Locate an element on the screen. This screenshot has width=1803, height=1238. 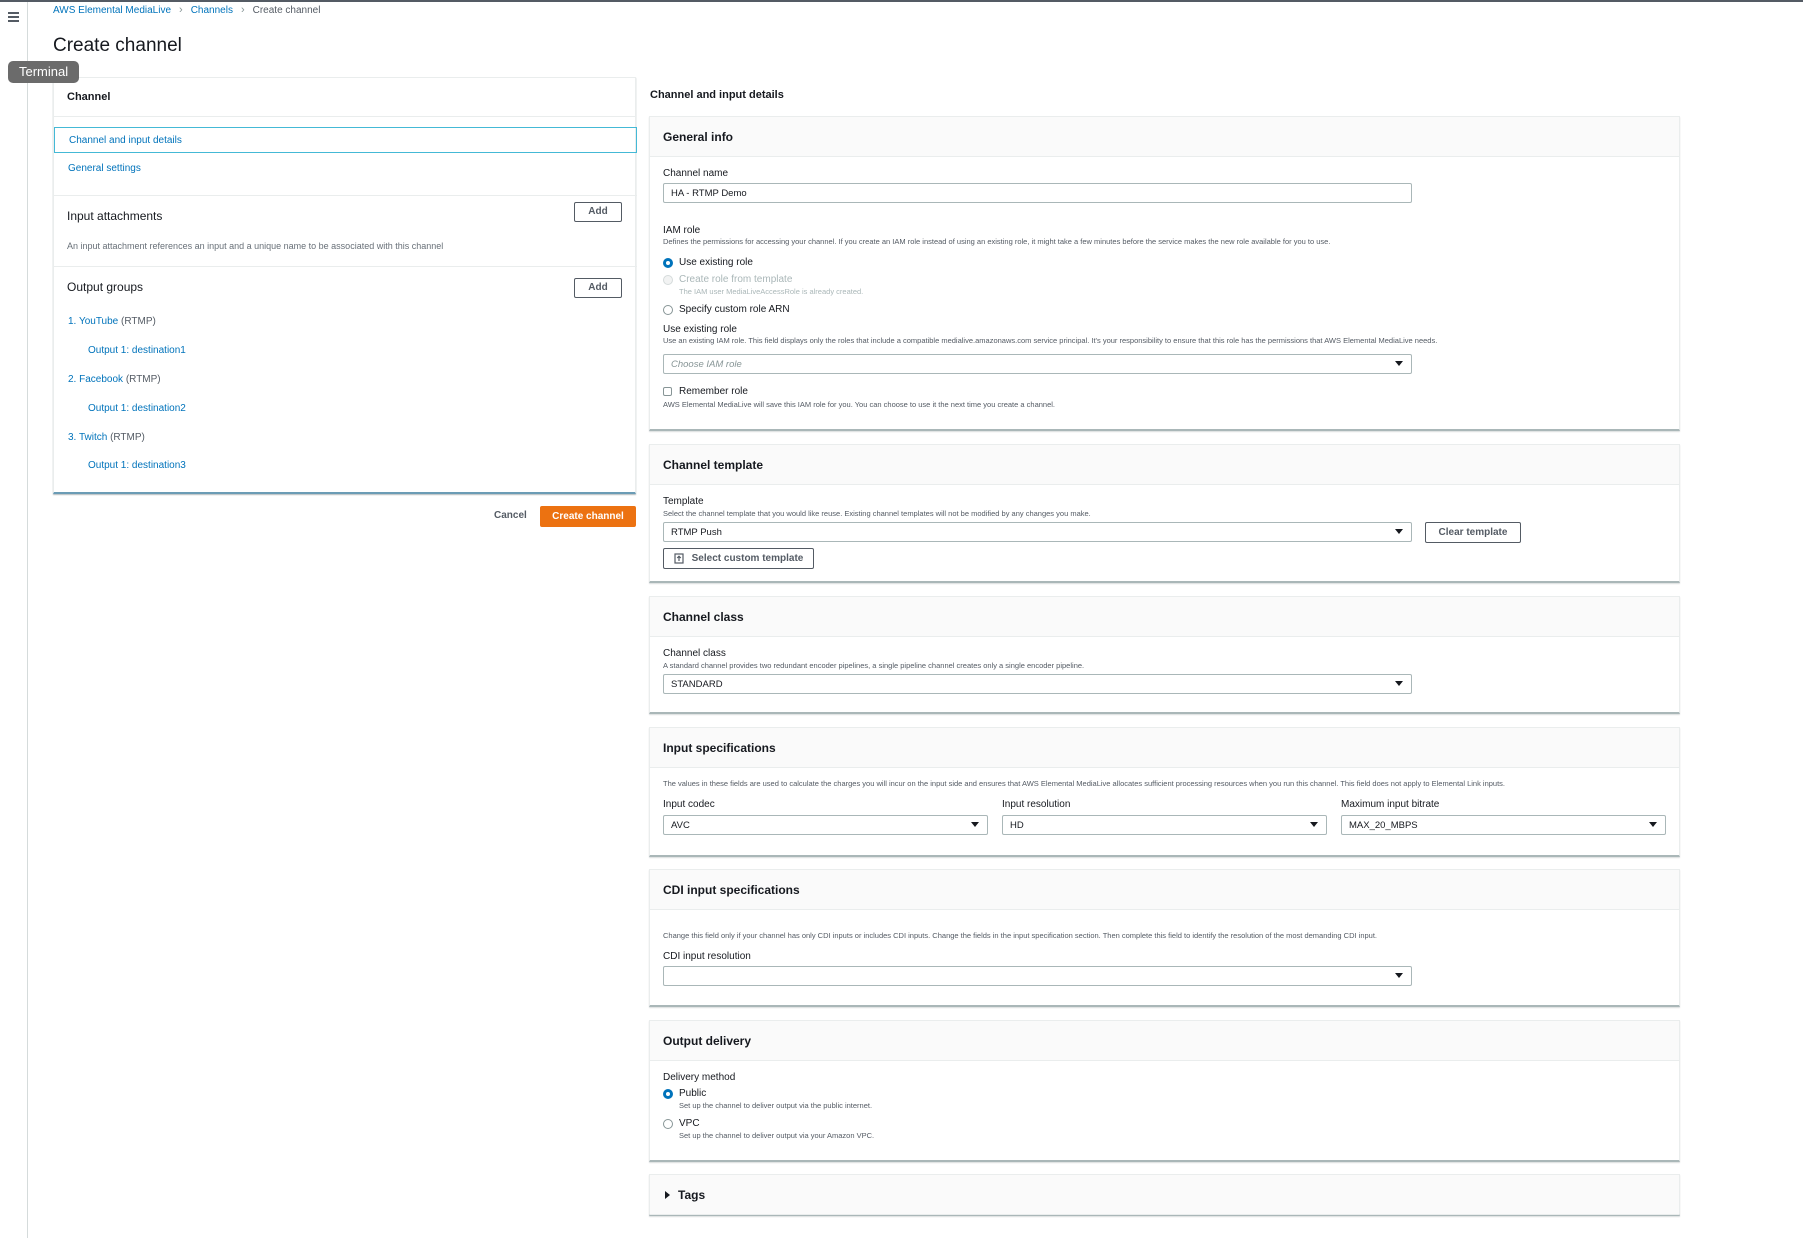
output-group-youtube: 1. YouTube (RTMP) is located at coordinates (112, 321).